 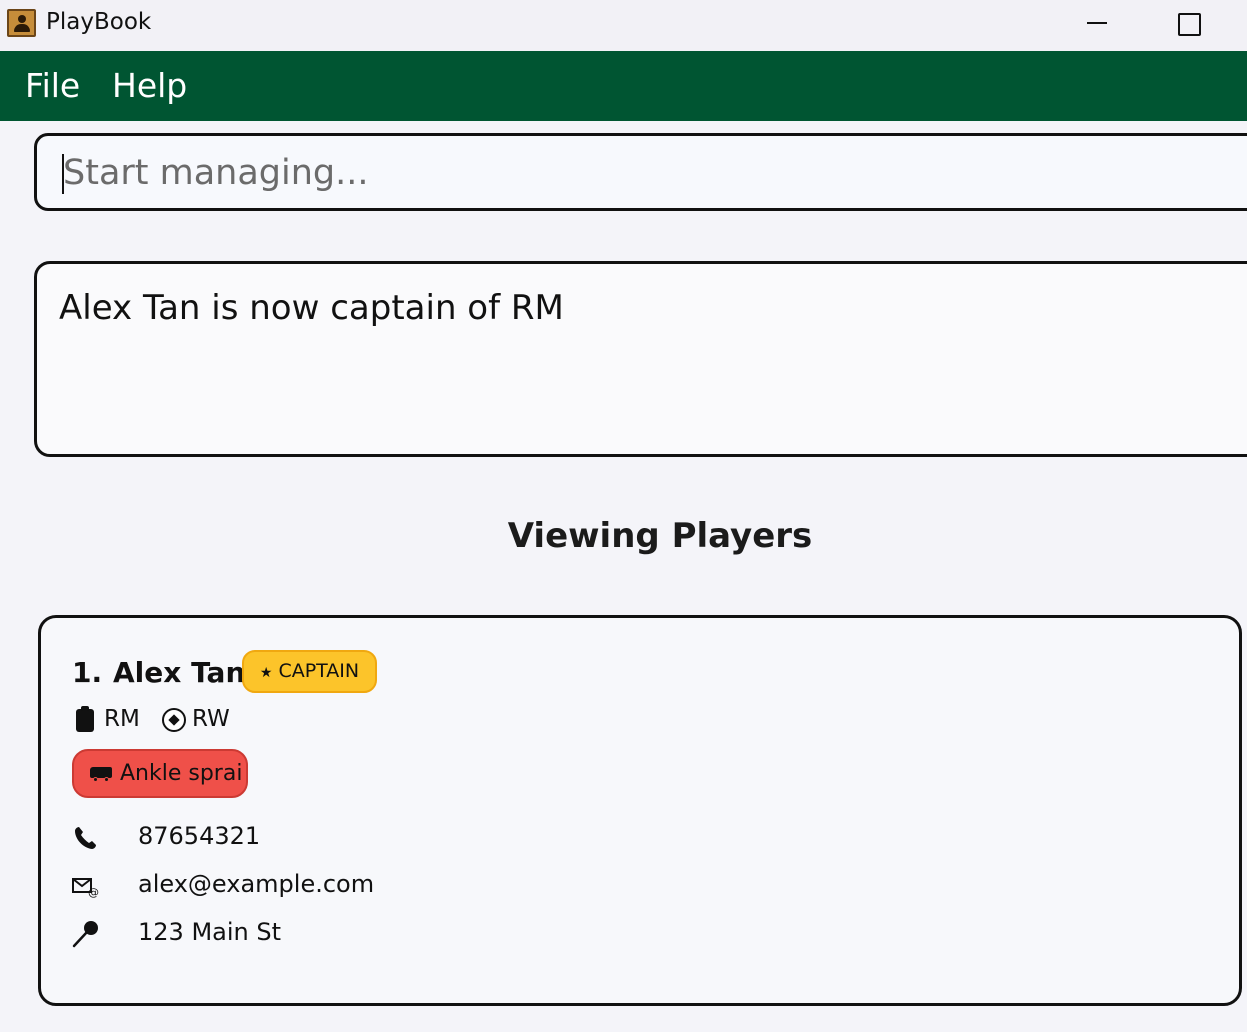 What do you see at coordinates (319, 671) in the screenshot?
I see `captain-label: CAPTAIN` at bounding box center [319, 671].